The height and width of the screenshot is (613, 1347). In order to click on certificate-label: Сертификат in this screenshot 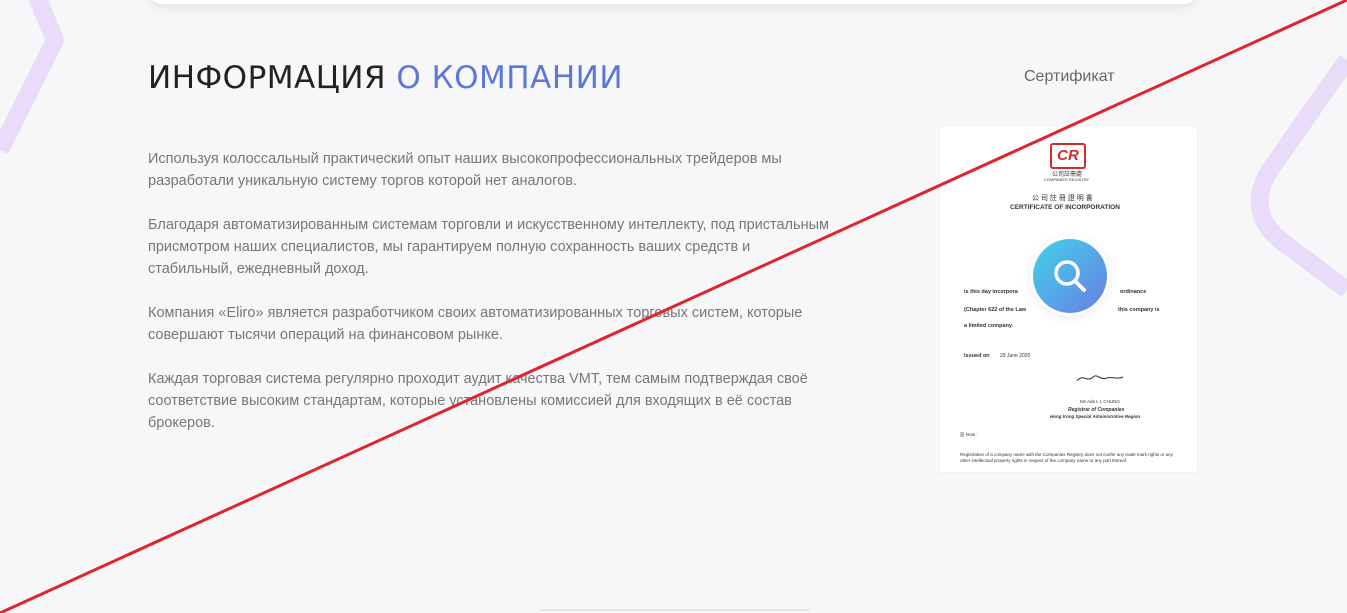, I will do `click(1069, 76)`.